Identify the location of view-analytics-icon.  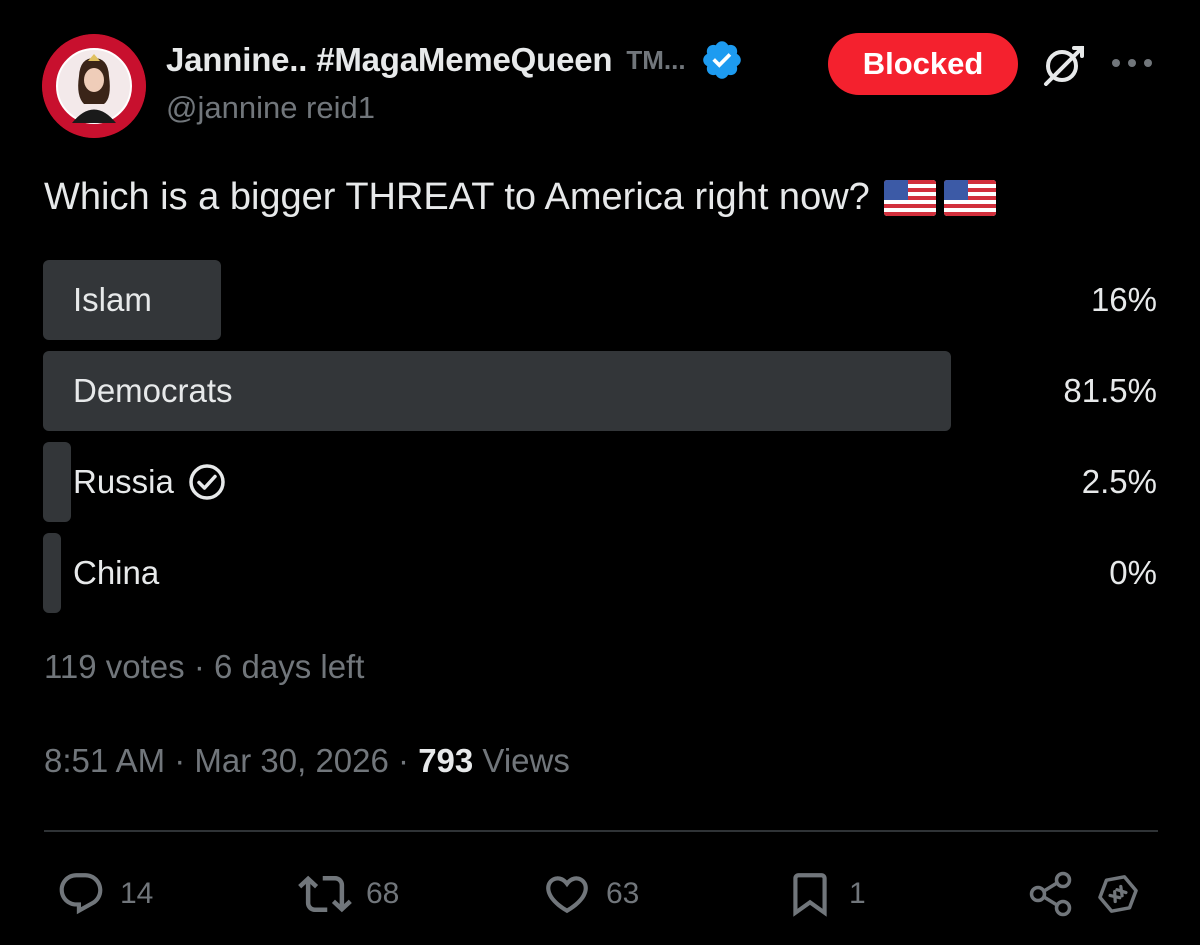
(1118, 894).